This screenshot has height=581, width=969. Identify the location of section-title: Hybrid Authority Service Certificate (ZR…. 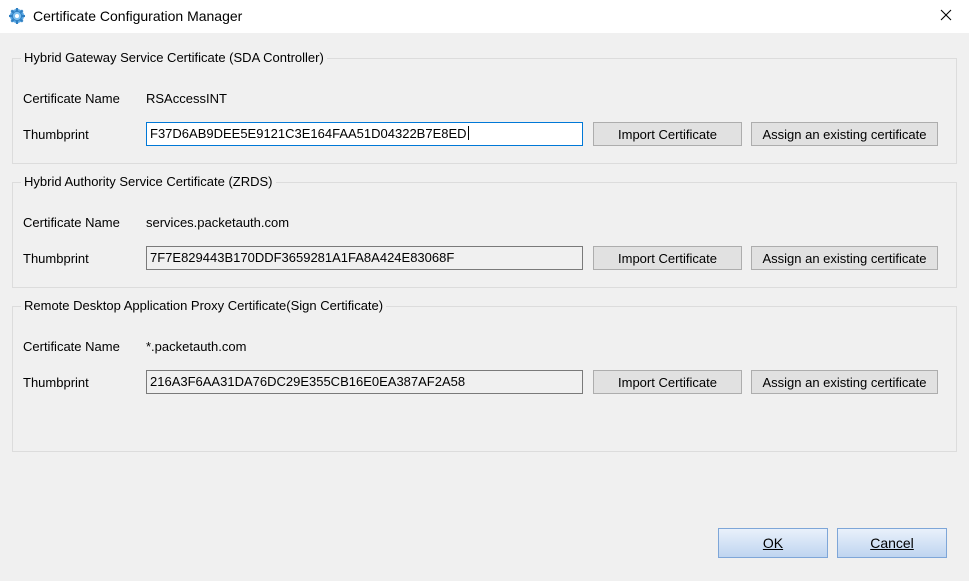
(148, 181).